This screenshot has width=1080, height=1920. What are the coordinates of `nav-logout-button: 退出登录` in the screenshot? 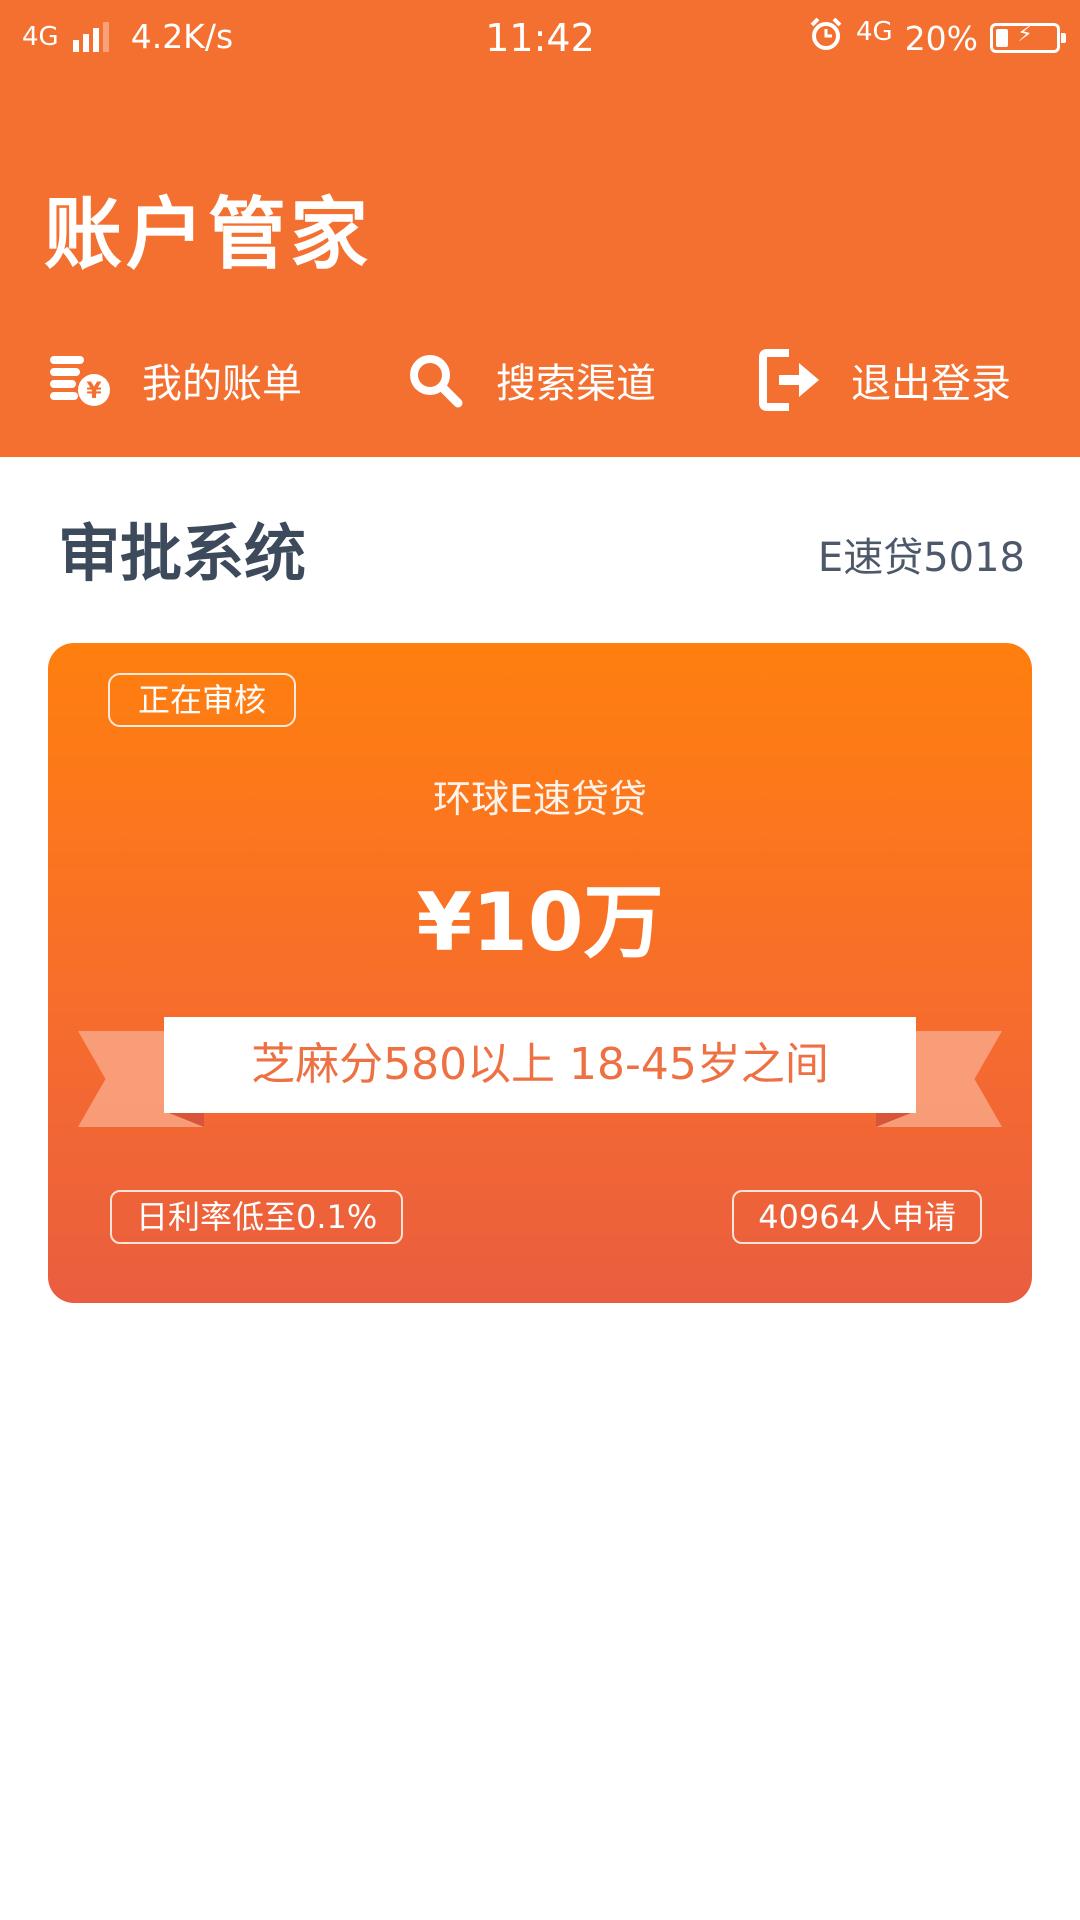 It's located at (883, 380).